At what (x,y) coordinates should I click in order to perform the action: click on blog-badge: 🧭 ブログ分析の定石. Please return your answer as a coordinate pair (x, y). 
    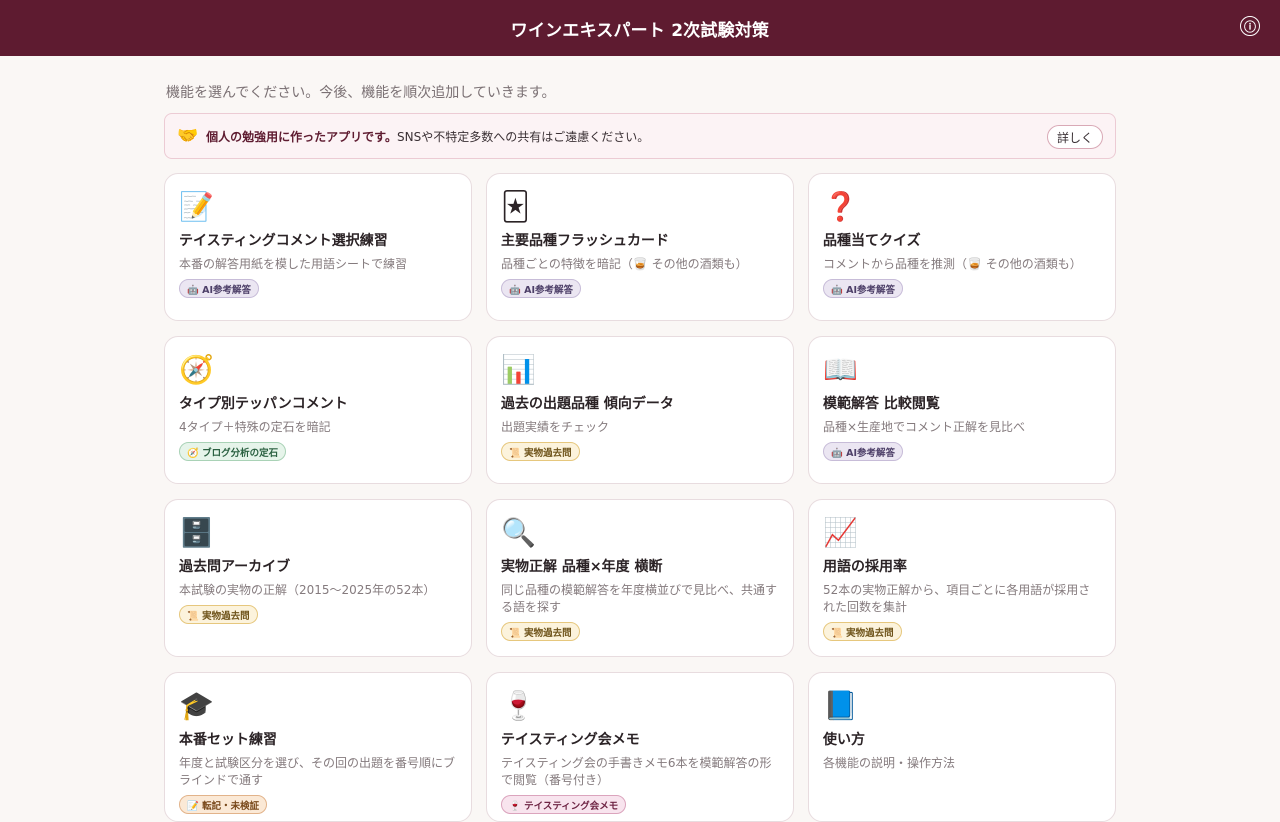
    Looking at the image, I should click on (233, 451).